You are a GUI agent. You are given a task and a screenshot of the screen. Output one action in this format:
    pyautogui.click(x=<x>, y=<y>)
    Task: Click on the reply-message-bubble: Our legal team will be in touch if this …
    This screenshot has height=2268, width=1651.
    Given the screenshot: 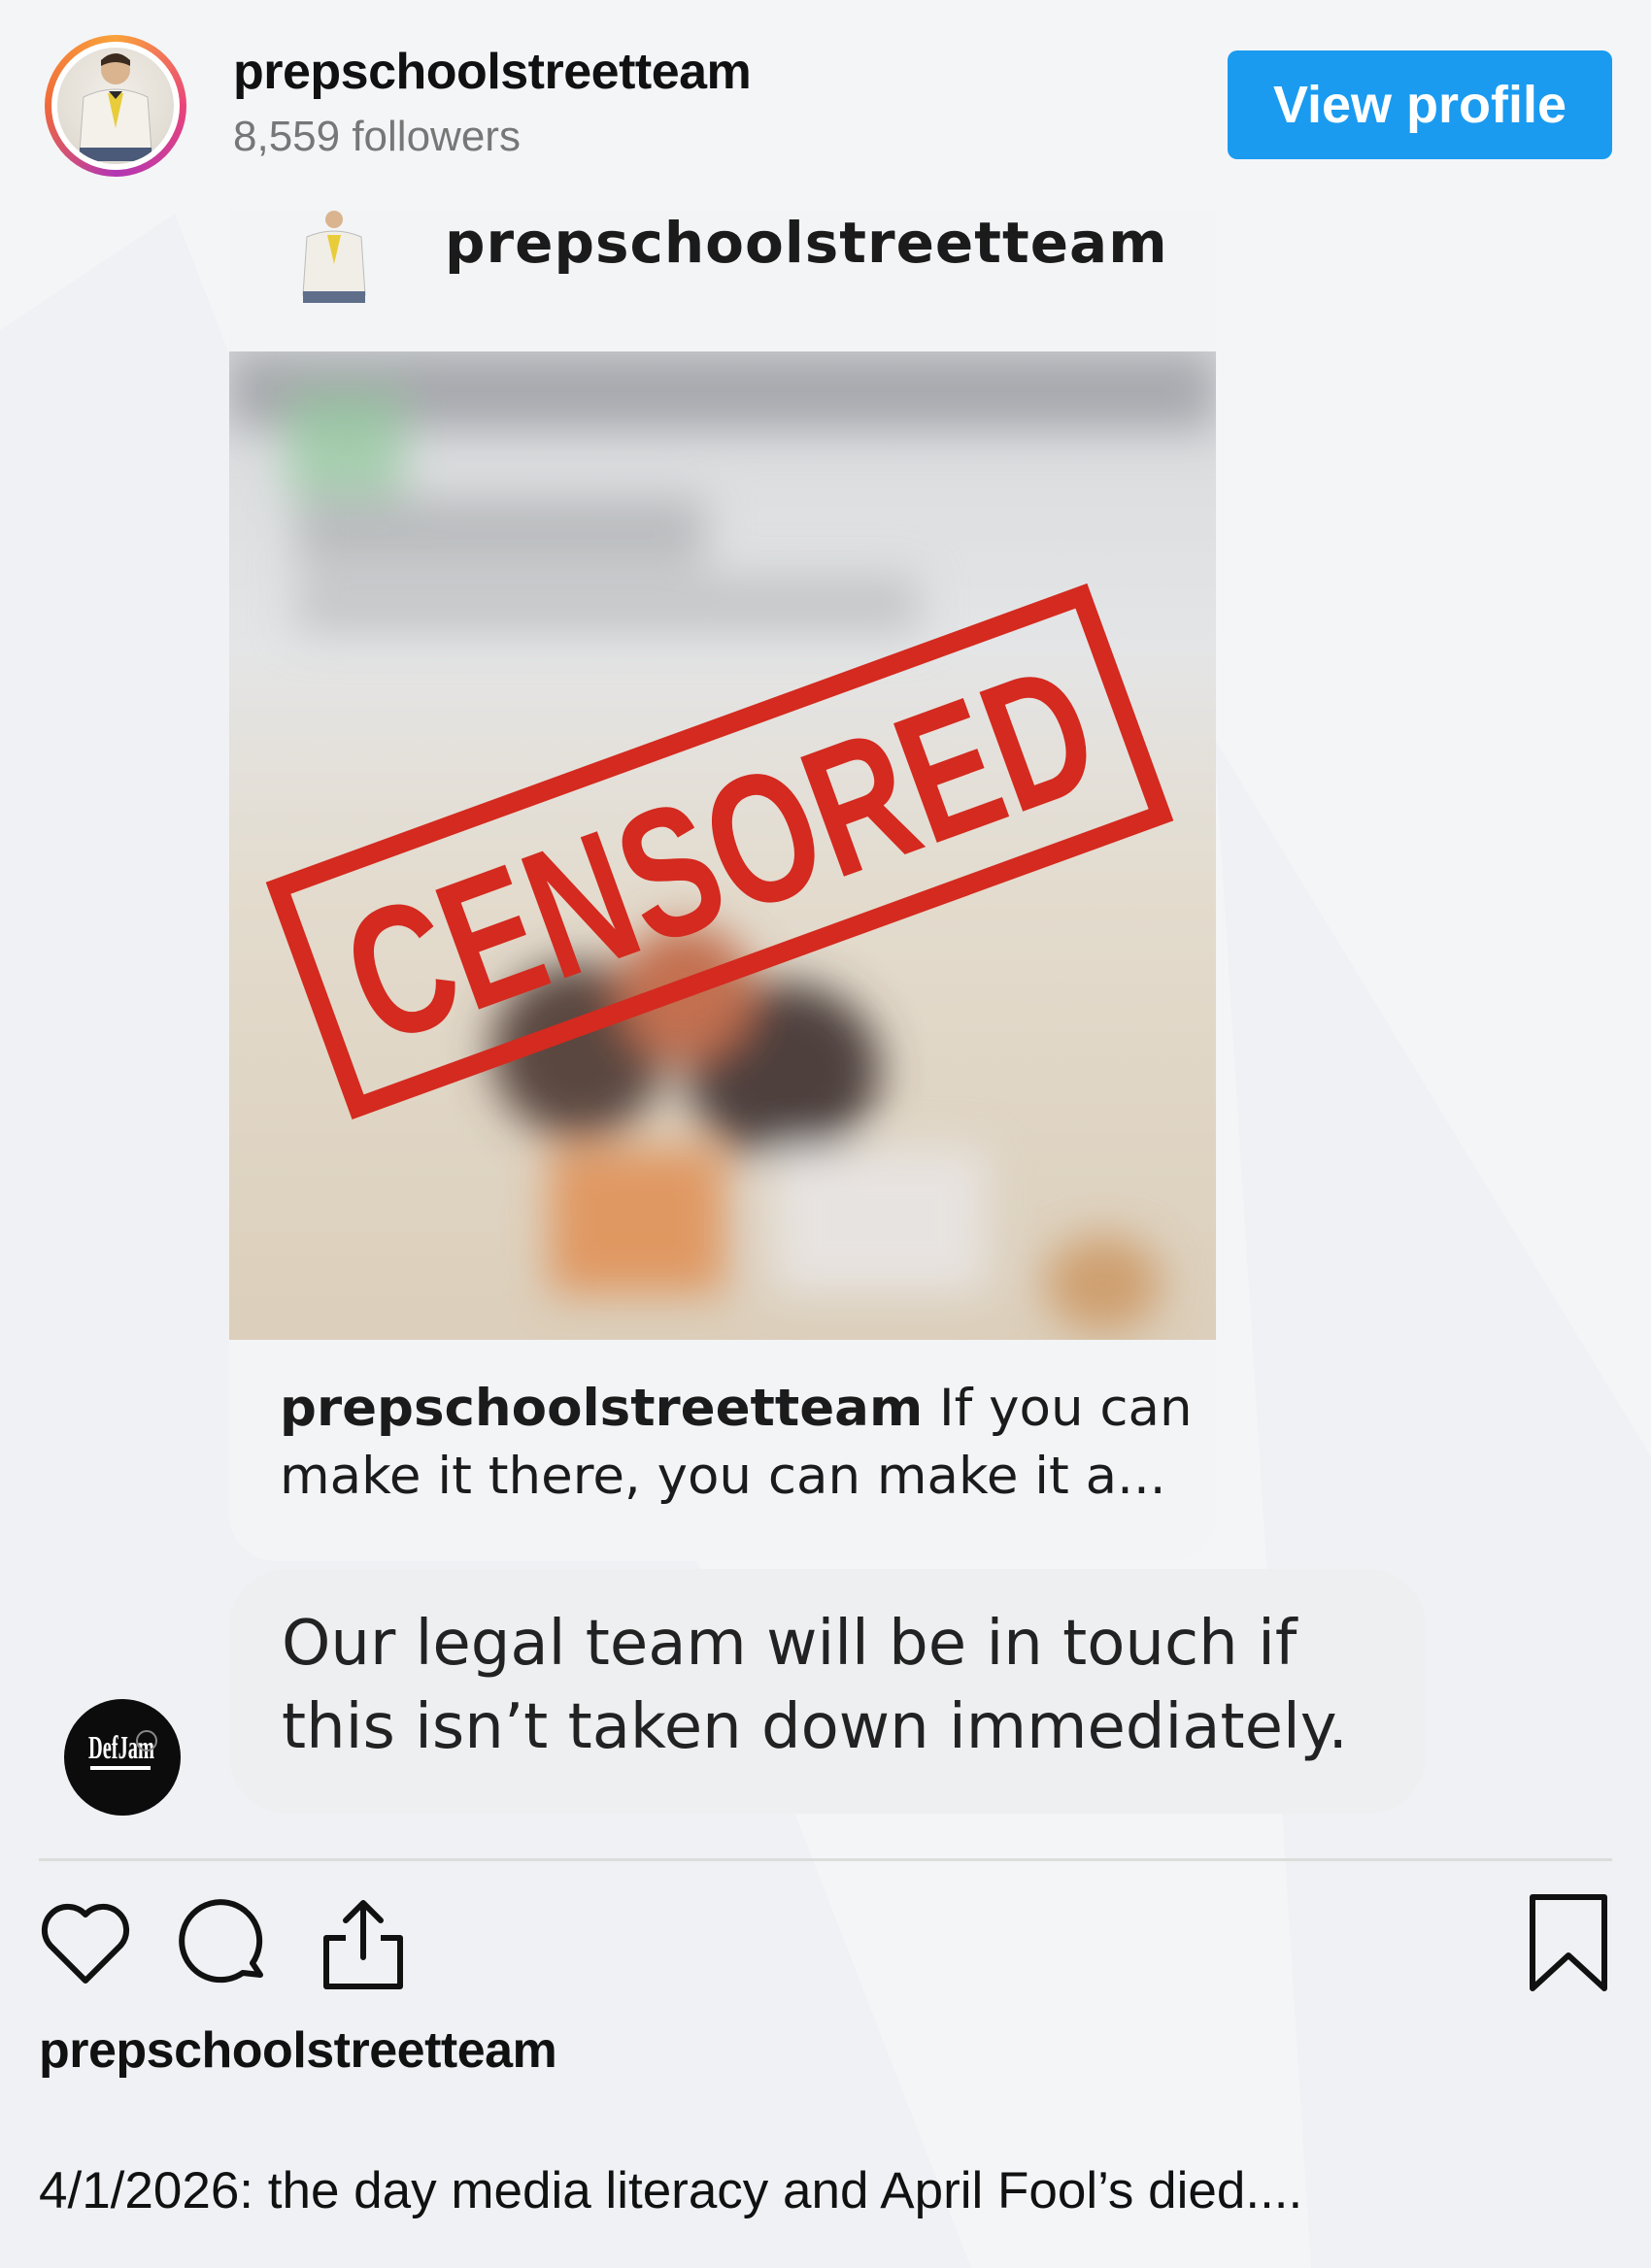 What is the action you would take?
    pyautogui.click(x=828, y=1691)
    